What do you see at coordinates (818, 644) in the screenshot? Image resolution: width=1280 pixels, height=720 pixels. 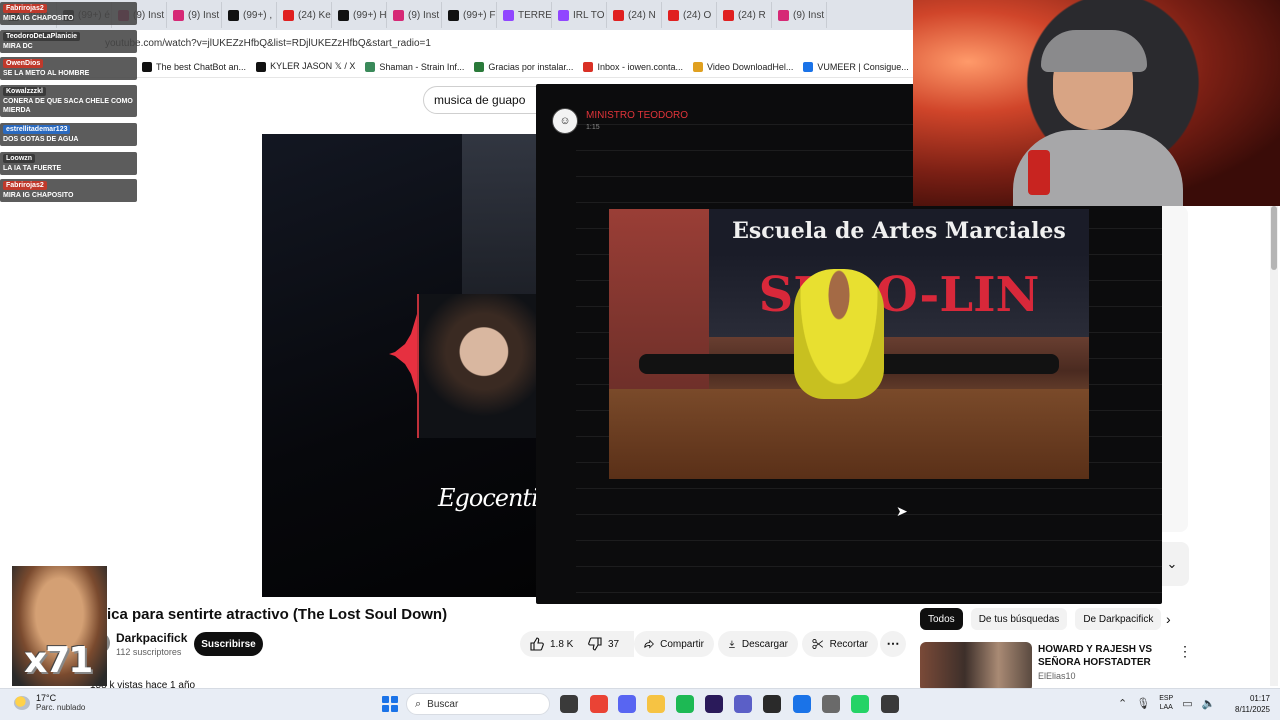 I see `scissors-icon` at bounding box center [818, 644].